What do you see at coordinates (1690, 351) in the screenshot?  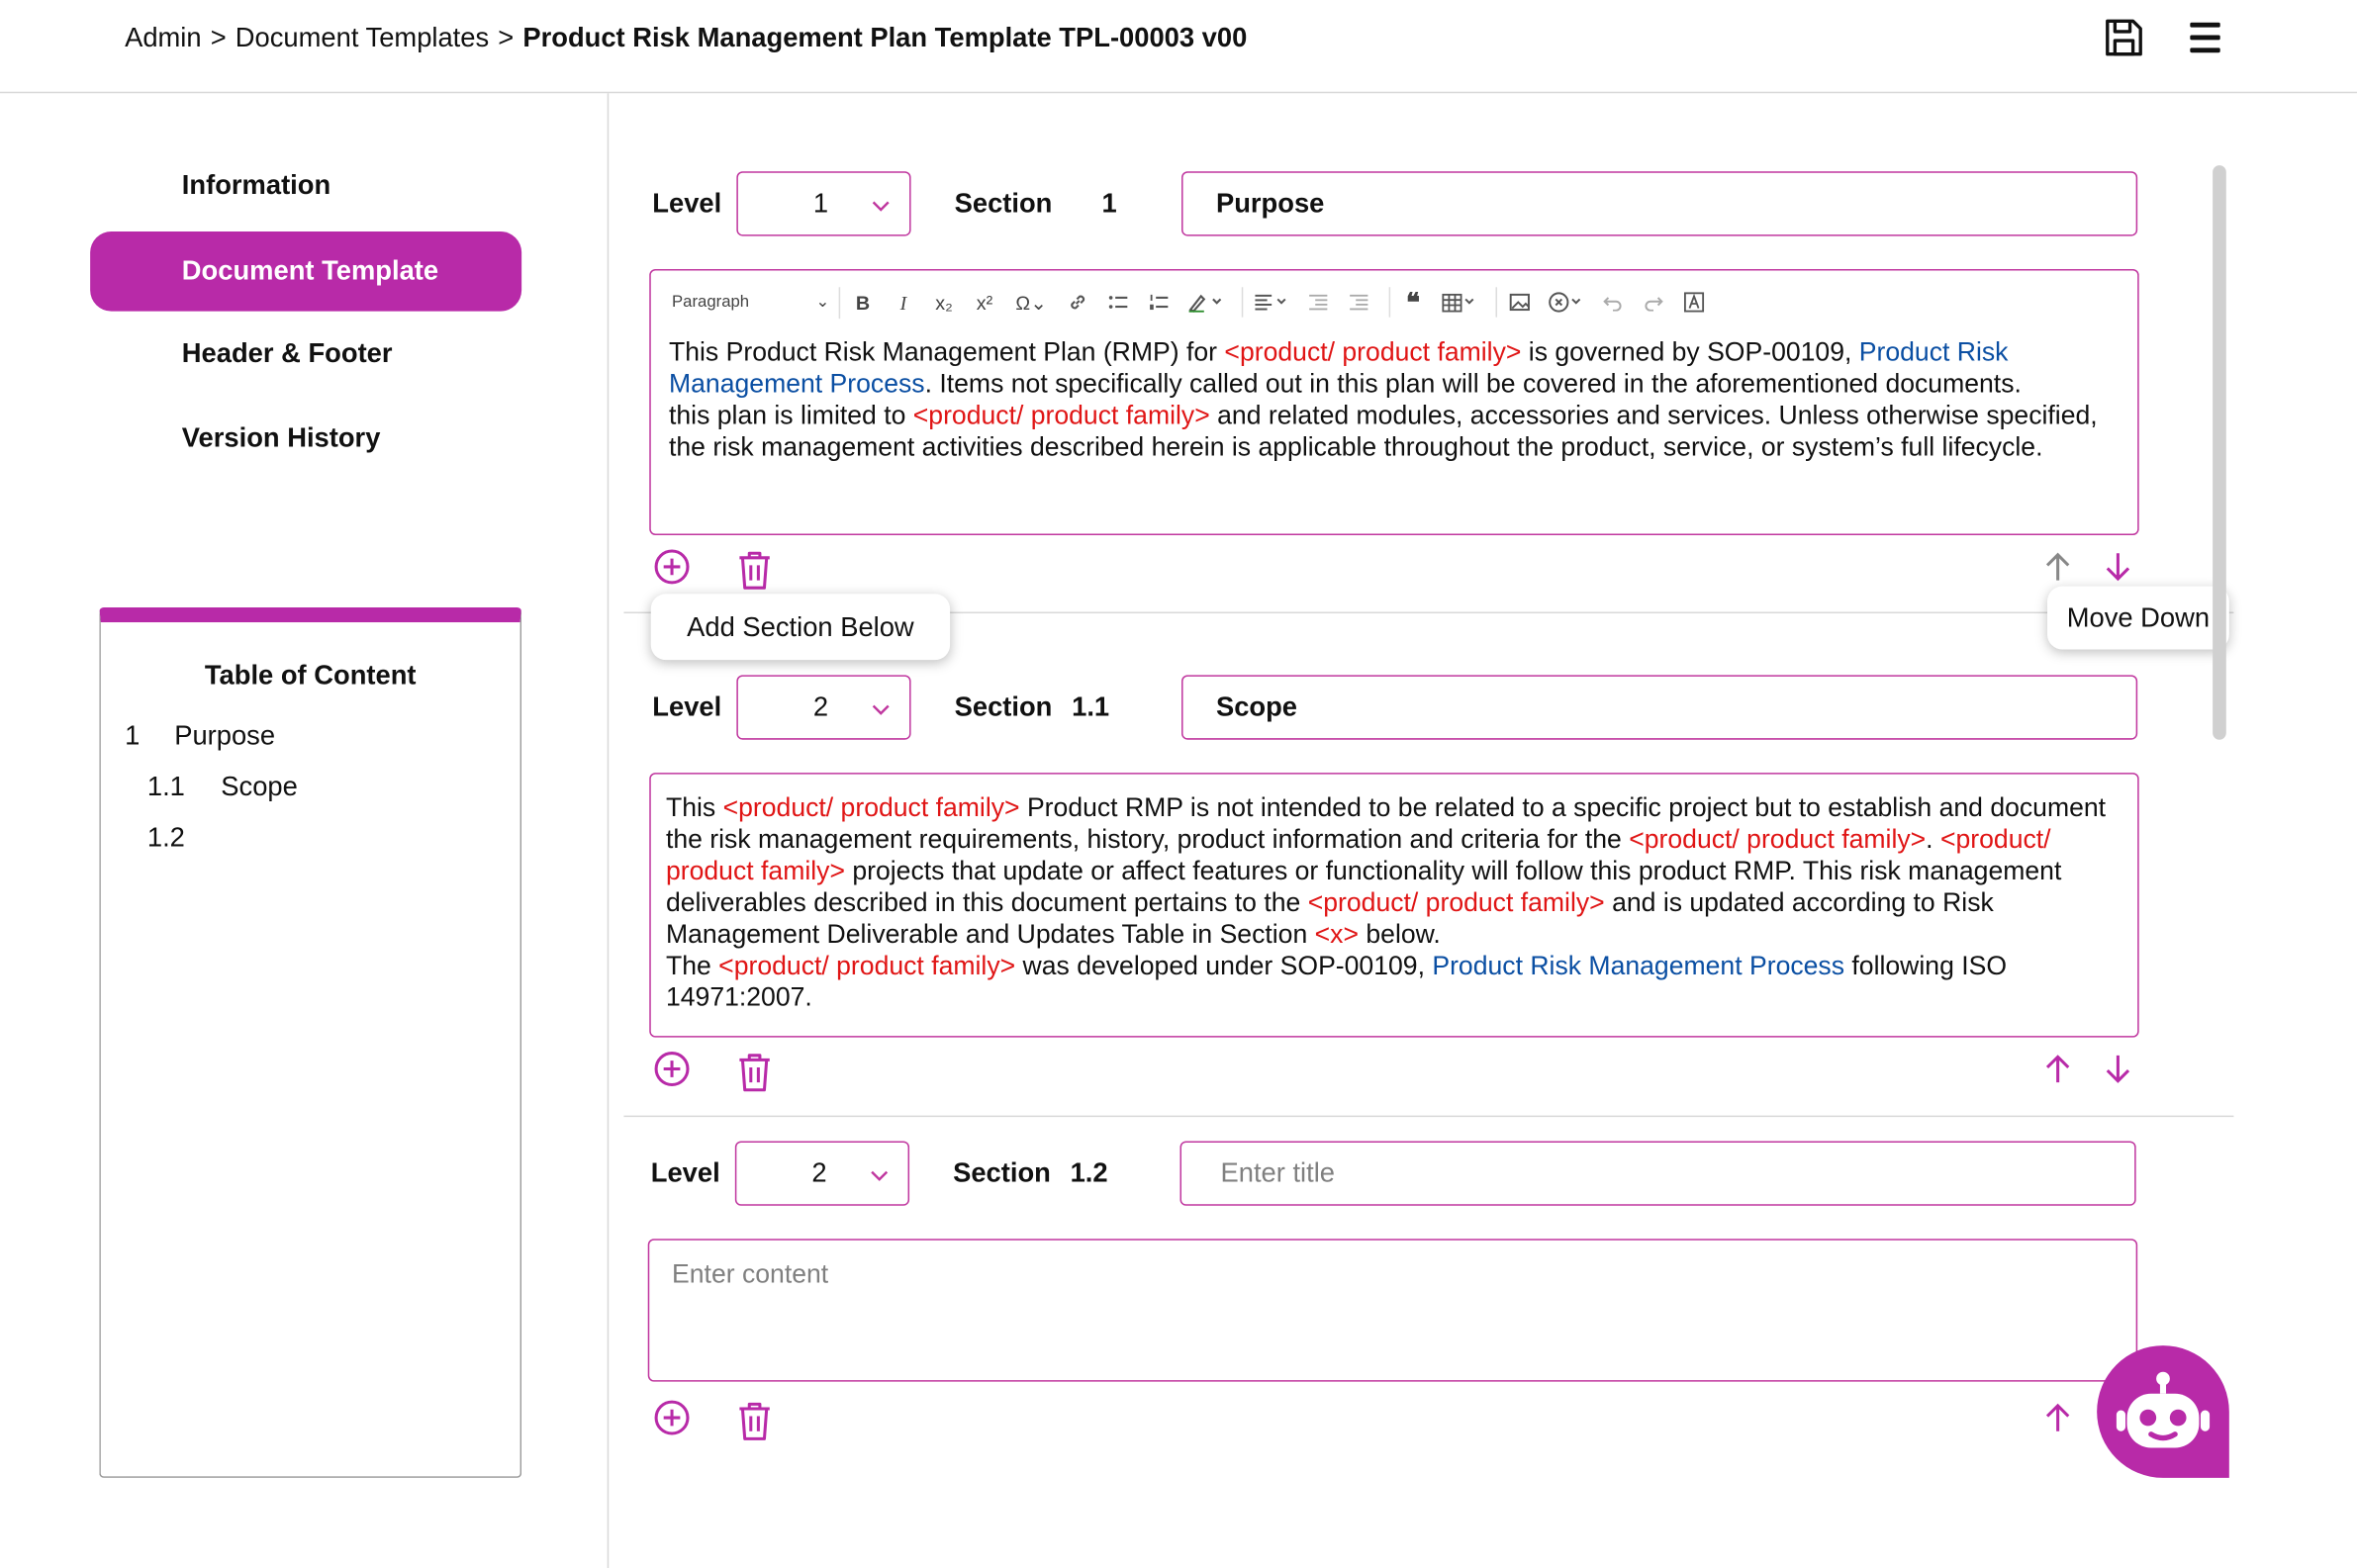 I see `text: is governed by SOP-00109,` at bounding box center [1690, 351].